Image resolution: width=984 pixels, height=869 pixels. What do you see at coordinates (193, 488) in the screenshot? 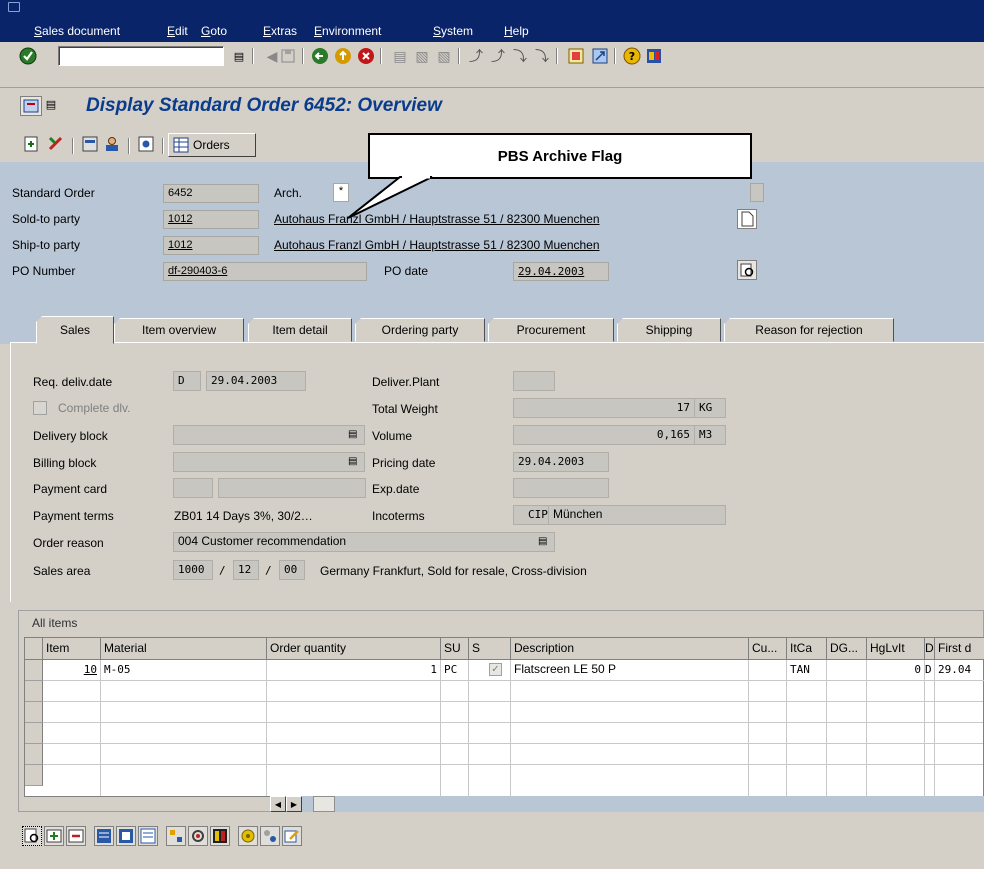
I see `payment-card-type-field` at bounding box center [193, 488].